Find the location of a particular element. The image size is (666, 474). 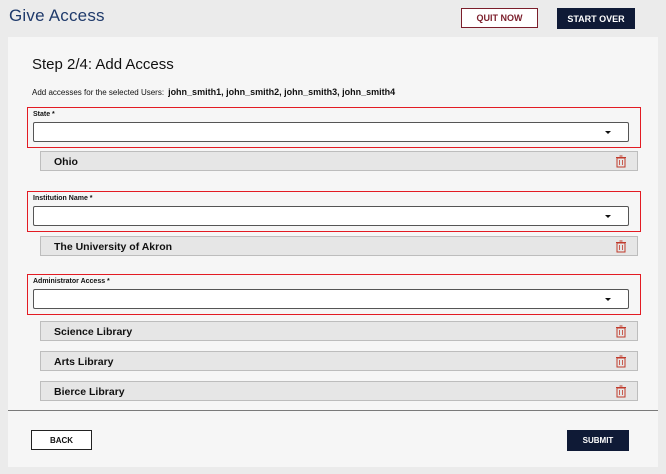

admin-item-arts-library: Arts Library is located at coordinates (339, 361).